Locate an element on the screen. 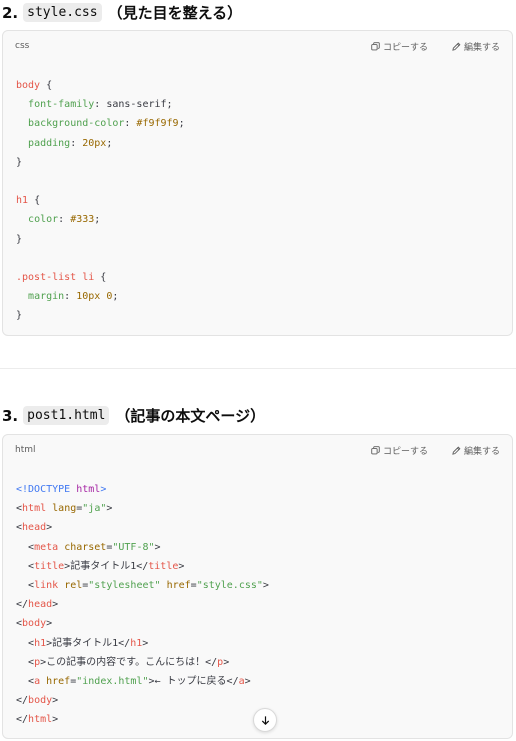 Image resolution: width=516 pixels, height=741 pixels. section-heading-style-css: 2. style.css （見た目を整える） is located at coordinates (122, 12).